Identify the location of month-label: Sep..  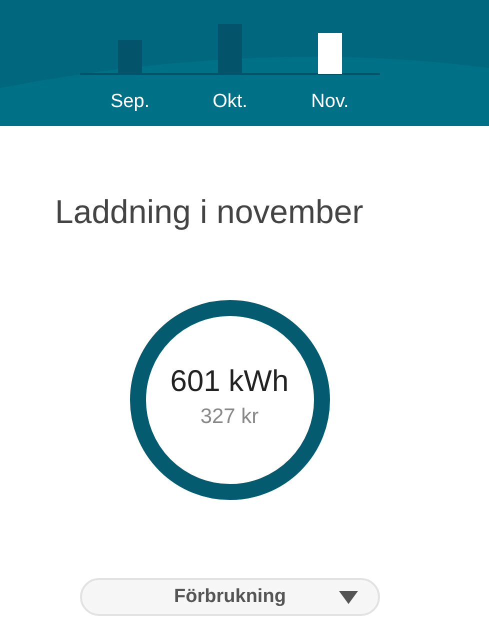
(130, 102).